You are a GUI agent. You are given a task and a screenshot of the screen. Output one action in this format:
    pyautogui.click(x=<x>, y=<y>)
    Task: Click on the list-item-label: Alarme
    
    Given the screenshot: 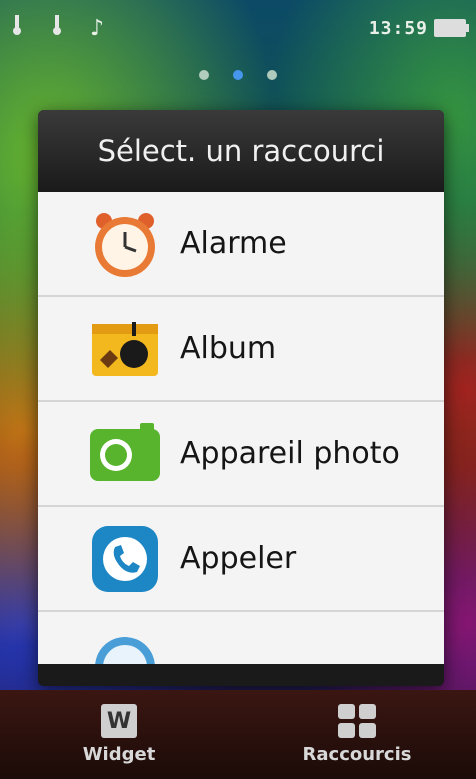 What is the action you would take?
    pyautogui.click(x=233, y=243)
    